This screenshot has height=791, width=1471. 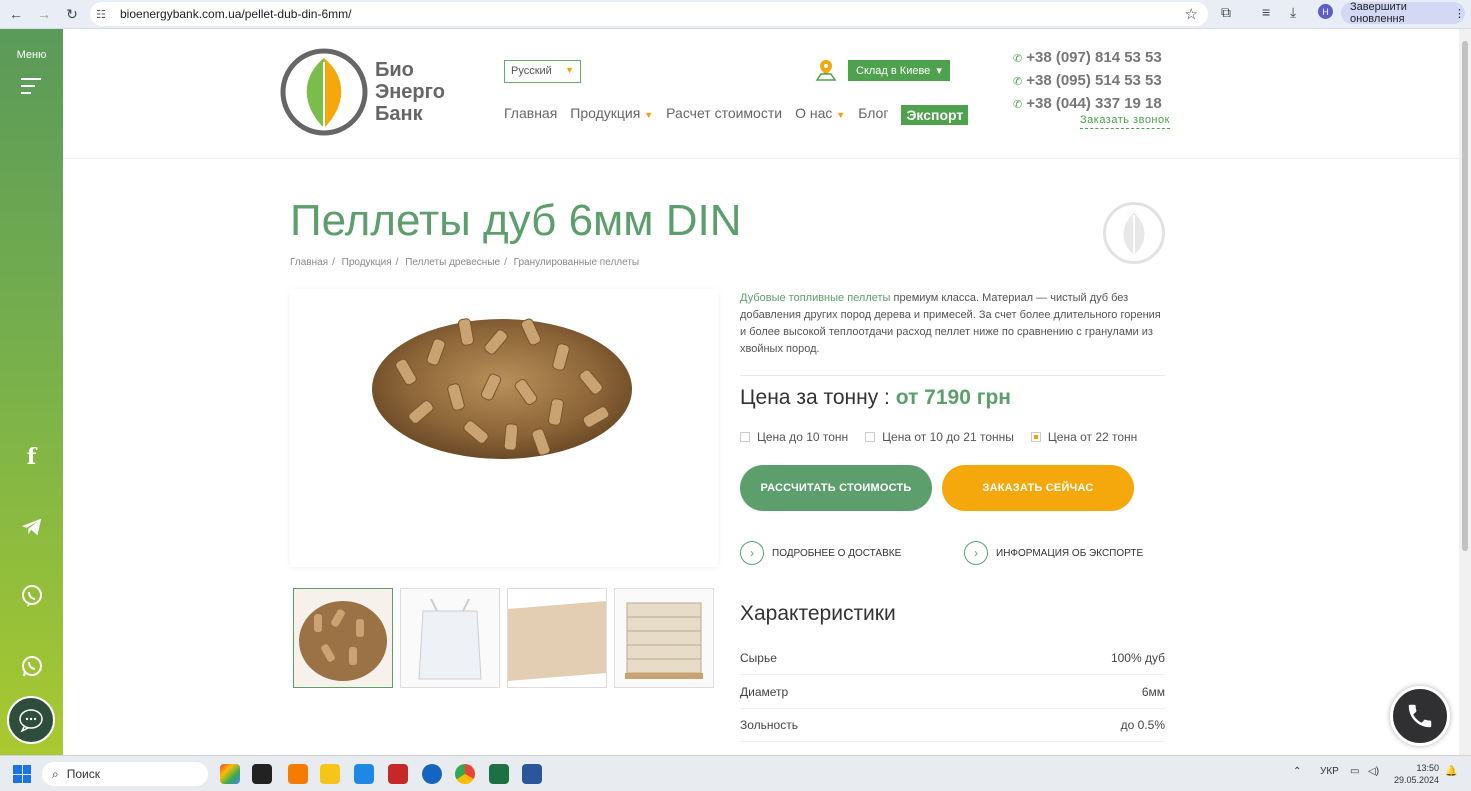 What do you see at coordinates (367, 262) in the screenshot?
I see `breadcrumb-products: Продукция` at bounding box center [367, 262].